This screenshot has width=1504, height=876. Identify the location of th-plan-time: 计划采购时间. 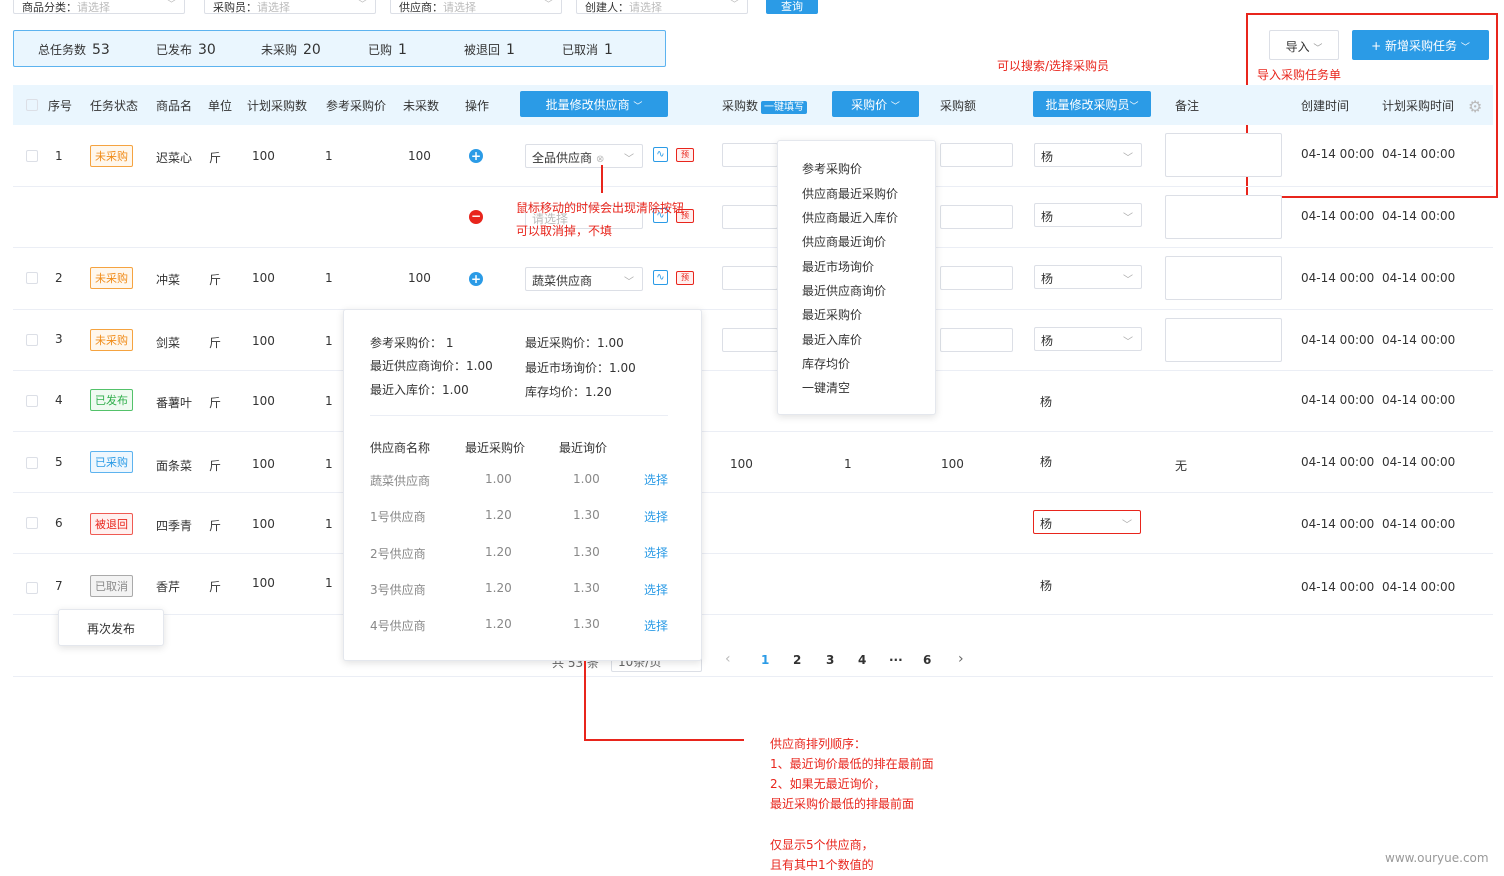
(1418, 106).